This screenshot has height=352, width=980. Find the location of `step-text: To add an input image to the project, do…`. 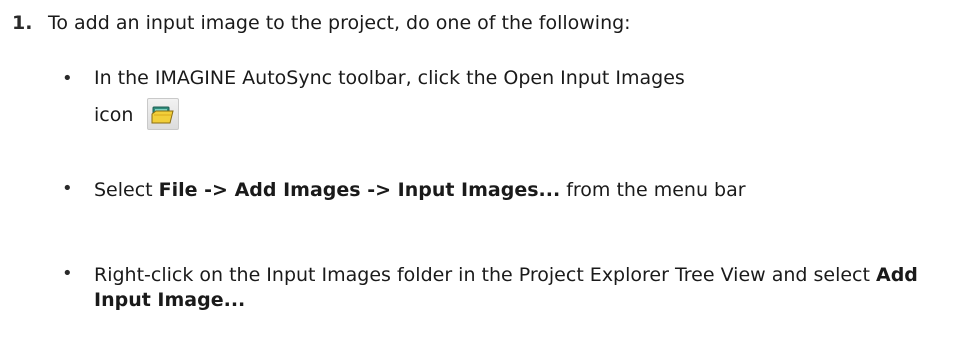

step-text: To add an input image to the project, do… is located at coordinates (339, 23).